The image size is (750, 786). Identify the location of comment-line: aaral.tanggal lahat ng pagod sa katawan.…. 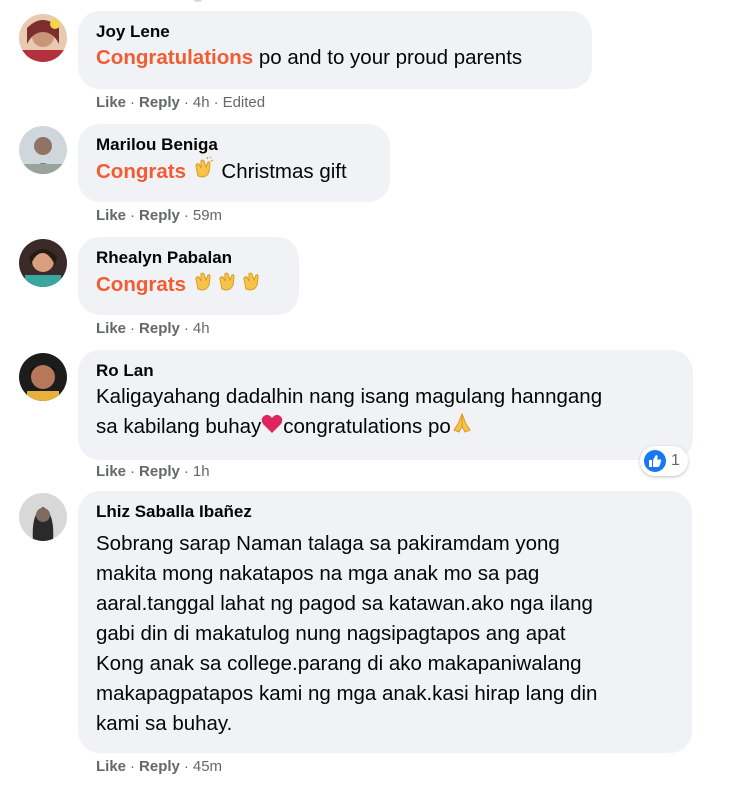
(344, 603).